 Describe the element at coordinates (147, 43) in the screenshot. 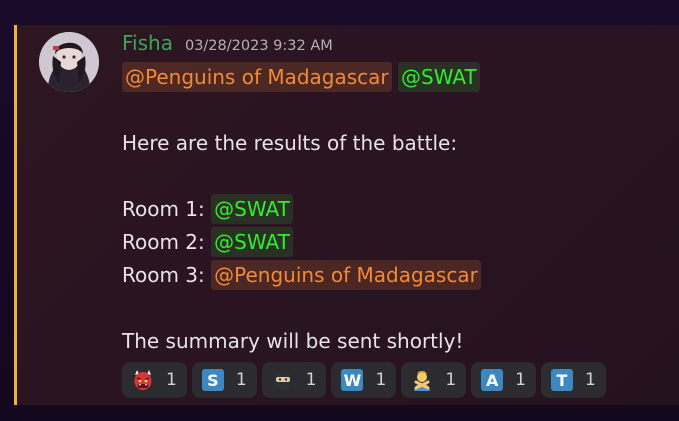

I see `author-name: Fisha` at that location.